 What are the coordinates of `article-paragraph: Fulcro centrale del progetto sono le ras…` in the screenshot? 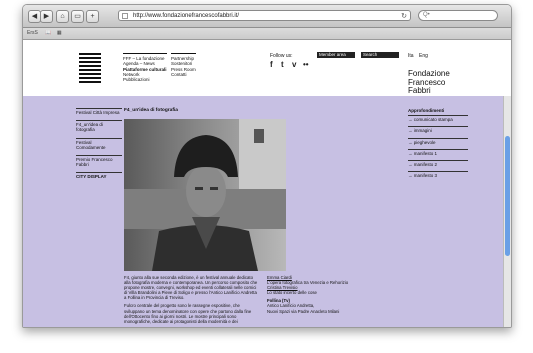 It's located at (188, 313).